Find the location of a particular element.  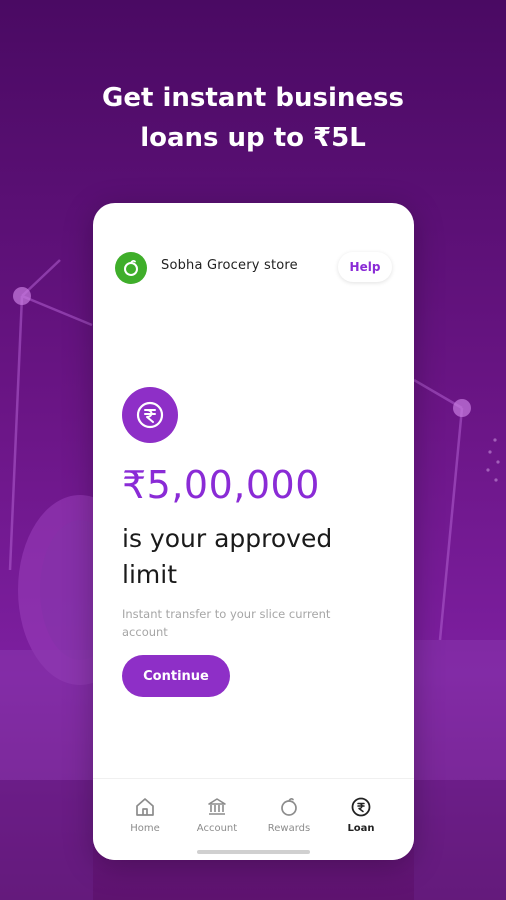

nav-label-loan: Loan is located at coordinates (361, 828).